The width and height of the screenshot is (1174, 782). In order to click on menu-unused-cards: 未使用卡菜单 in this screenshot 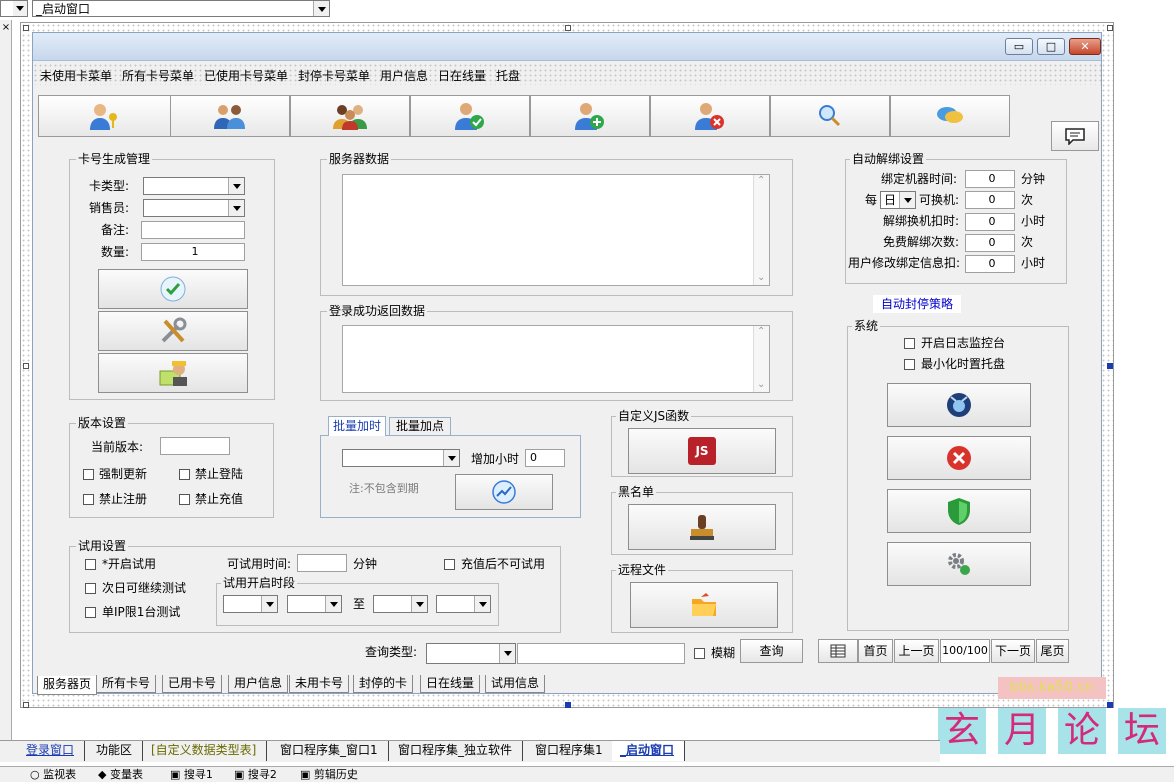, I will do `click(76, 75)`.